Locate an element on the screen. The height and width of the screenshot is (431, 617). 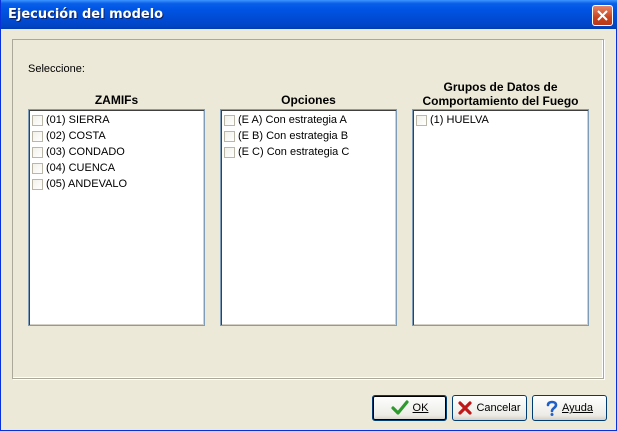
list-item: (E C) Con estrategia C is located at coordinates (286, 152).